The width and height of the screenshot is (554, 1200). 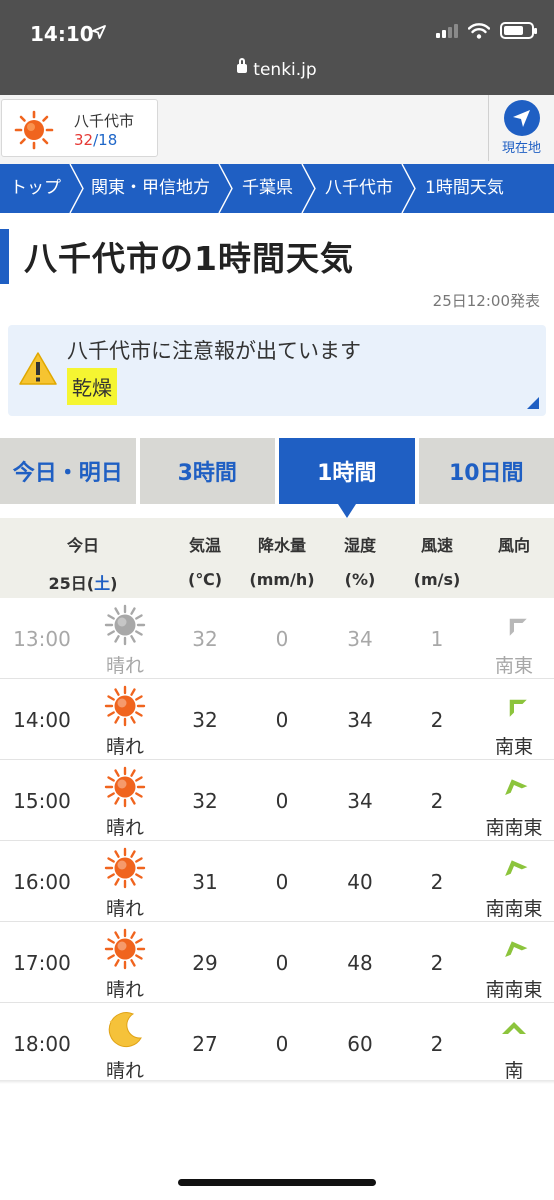 What do you see at coordinates (347, 478) in the screenshot?
I see `tab-1hour: 1時間` at bounding box center [347, 478].